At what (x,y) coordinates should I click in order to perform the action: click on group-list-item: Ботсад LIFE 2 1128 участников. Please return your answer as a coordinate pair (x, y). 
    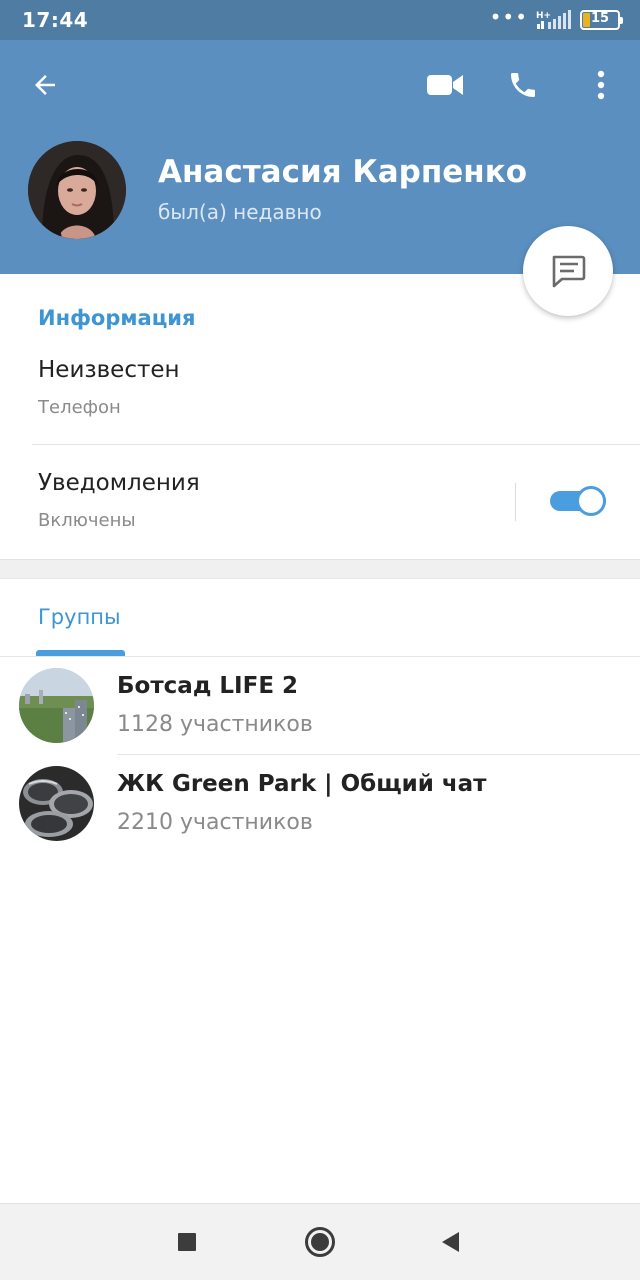
    Looking at the image, I should click on (320, 706).